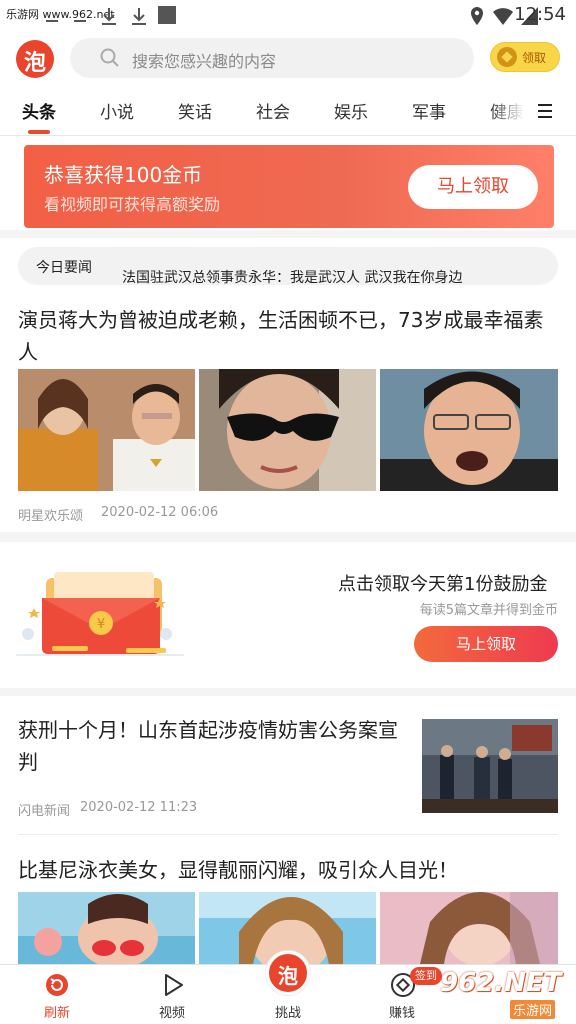  I want to click on center-logo-glyph: 泡, so click(288, 976).